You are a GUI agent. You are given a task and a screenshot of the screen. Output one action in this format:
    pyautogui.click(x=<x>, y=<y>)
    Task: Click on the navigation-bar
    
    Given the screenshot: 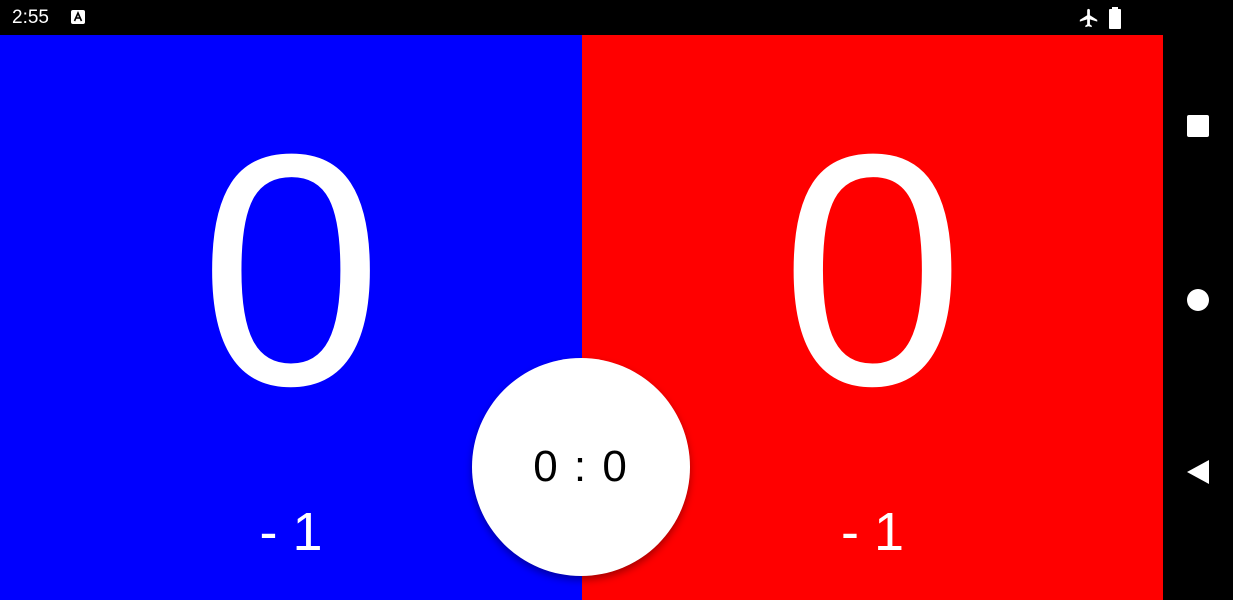 What is the action you would take?
    pyautogui.click(x=1198, y=317)
    